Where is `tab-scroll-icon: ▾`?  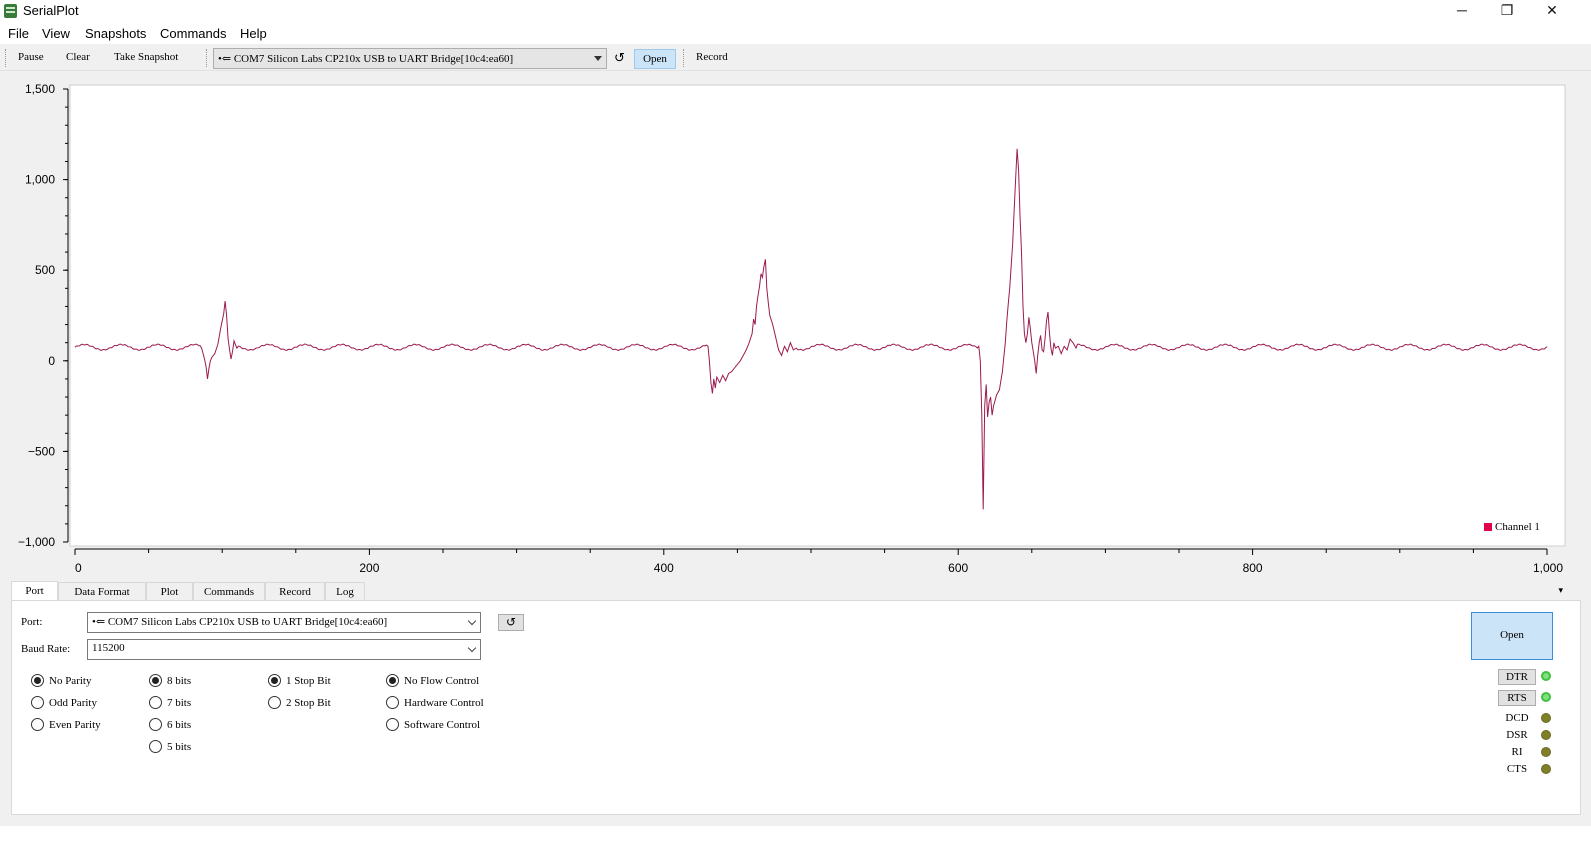 tab-scroll-icon: ▾ is located at coordinates (1560, 590).